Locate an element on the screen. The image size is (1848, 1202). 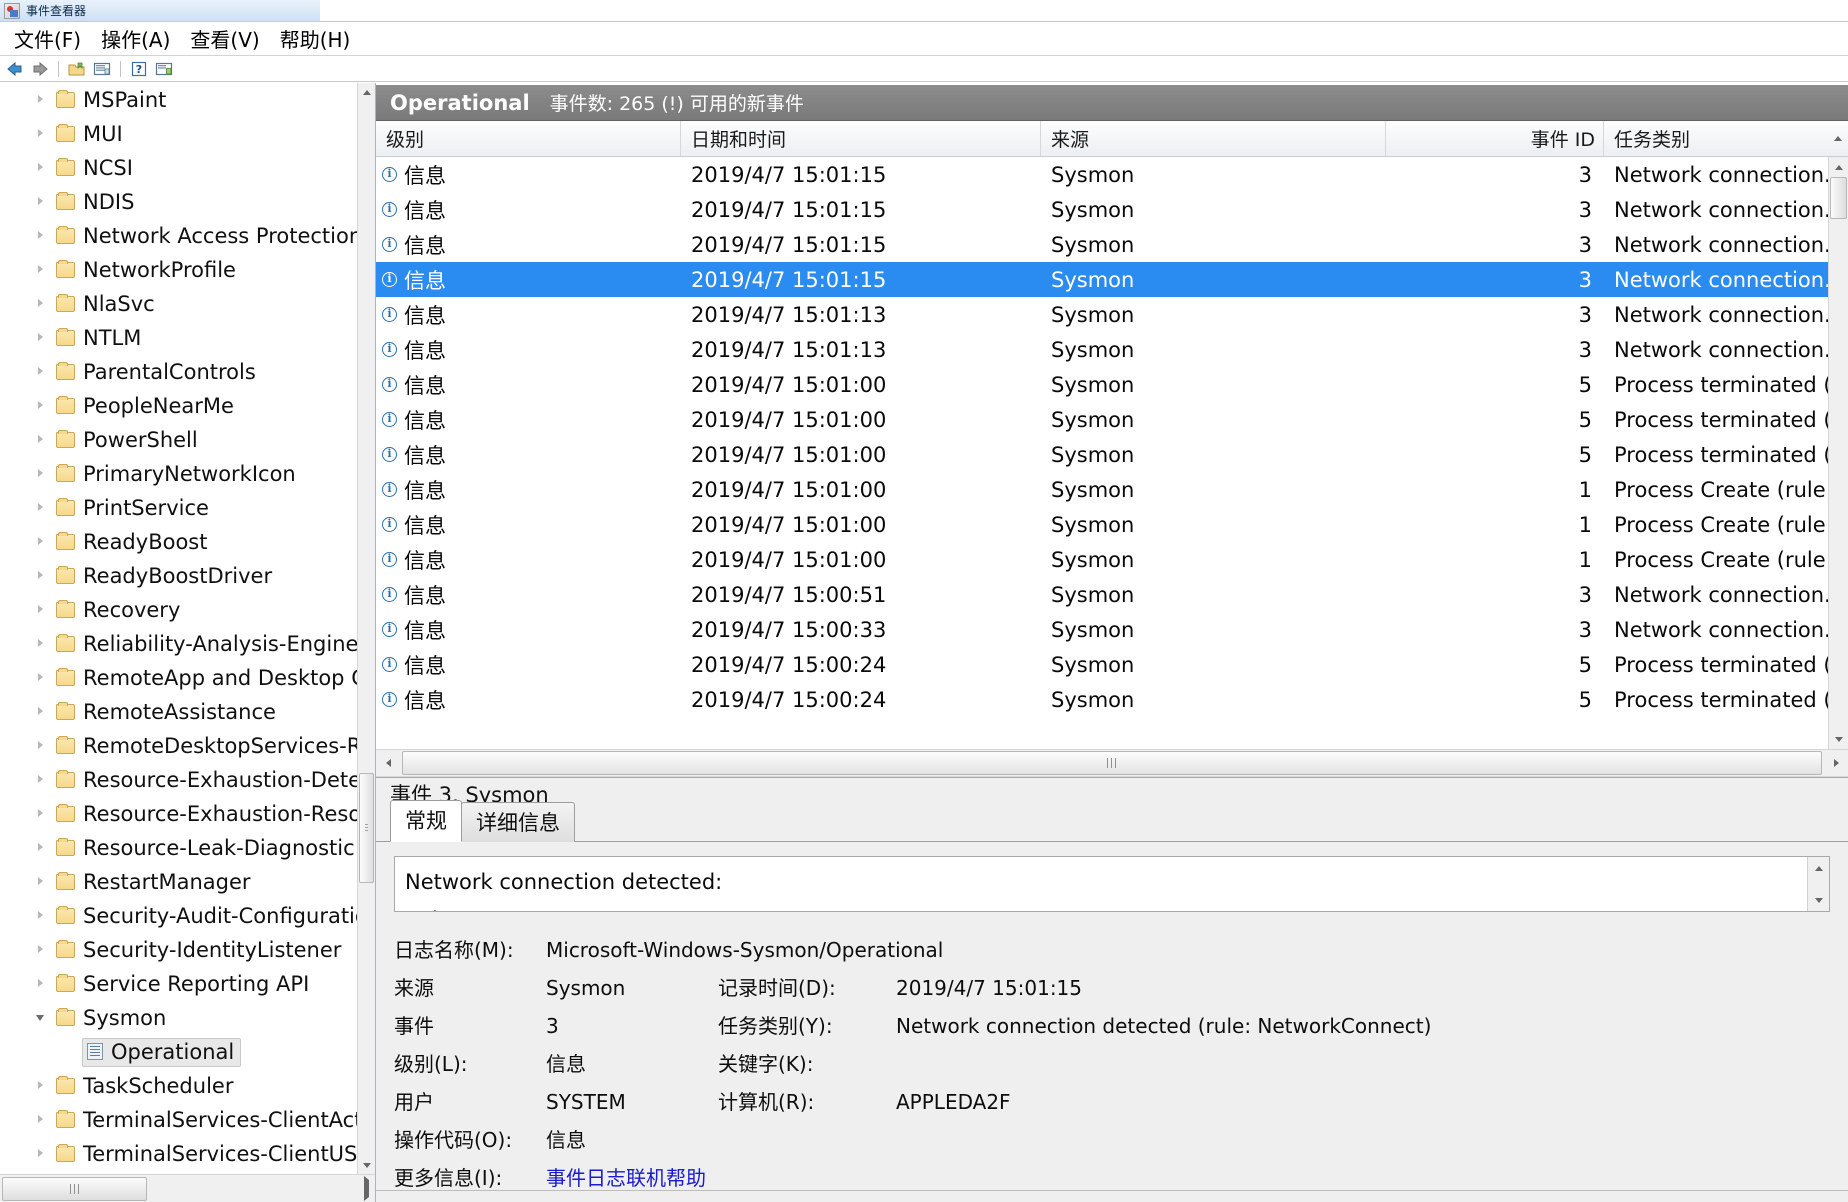
tree-item-primarynetworkicon: PrimaryNetworkIcon is located at coordinates (178, 474).